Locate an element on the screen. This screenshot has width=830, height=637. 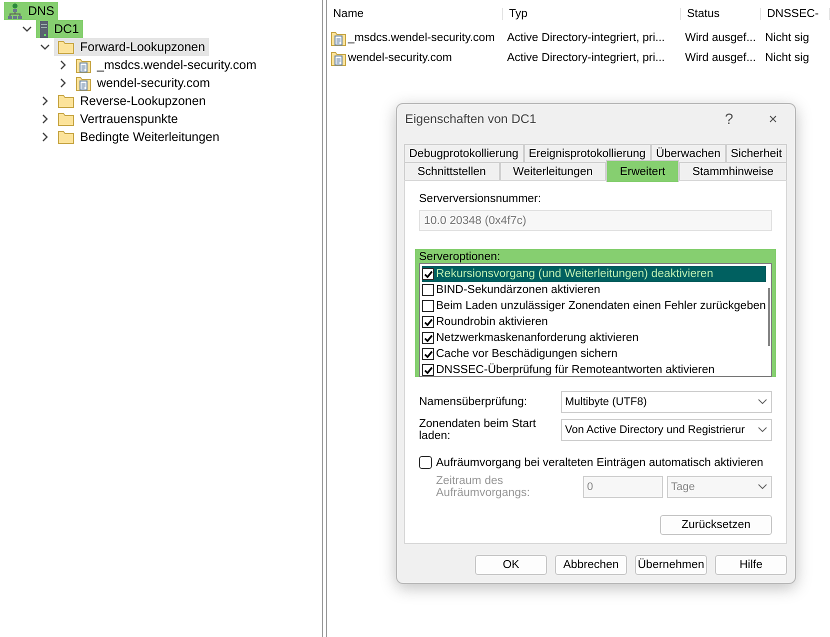
column-header: Typ is located at coordinates (592, 14).